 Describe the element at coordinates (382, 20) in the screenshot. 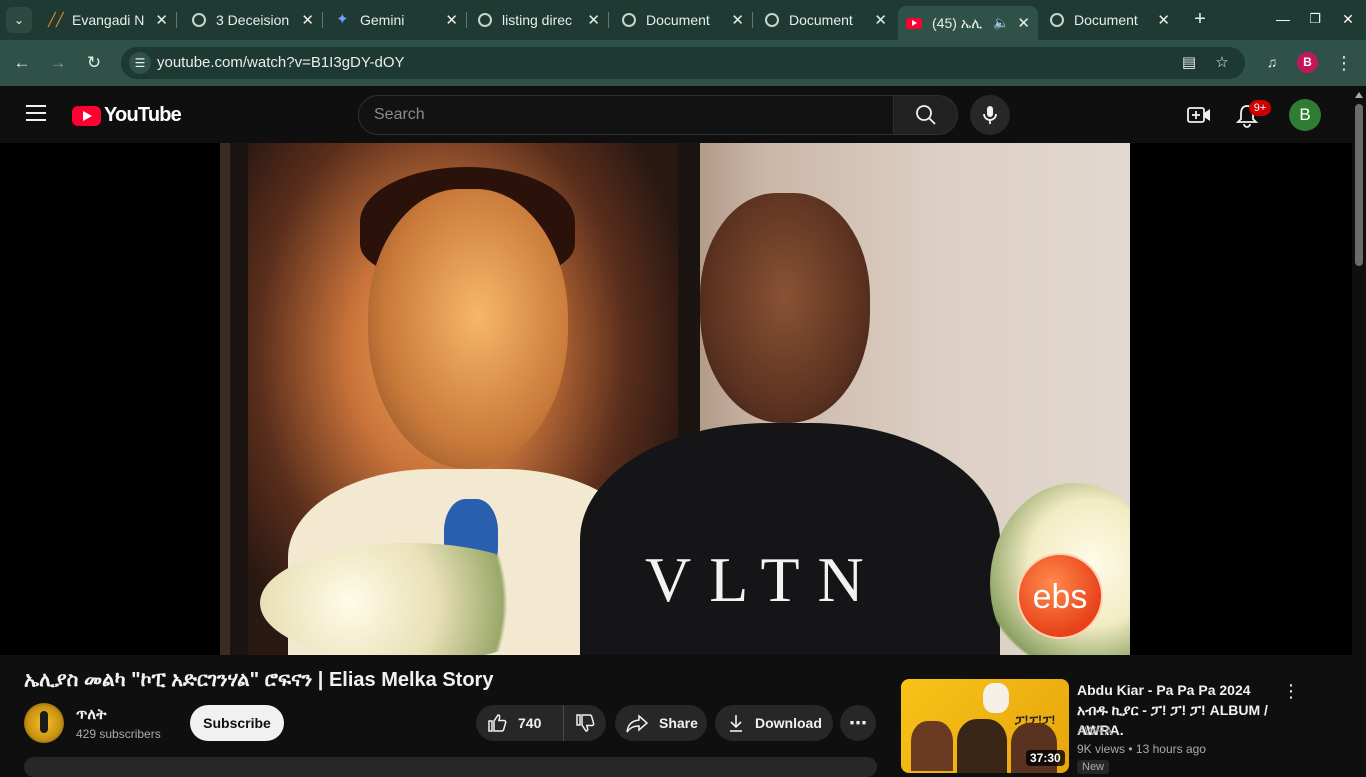

I see `tab-title: Gemini` at that location.